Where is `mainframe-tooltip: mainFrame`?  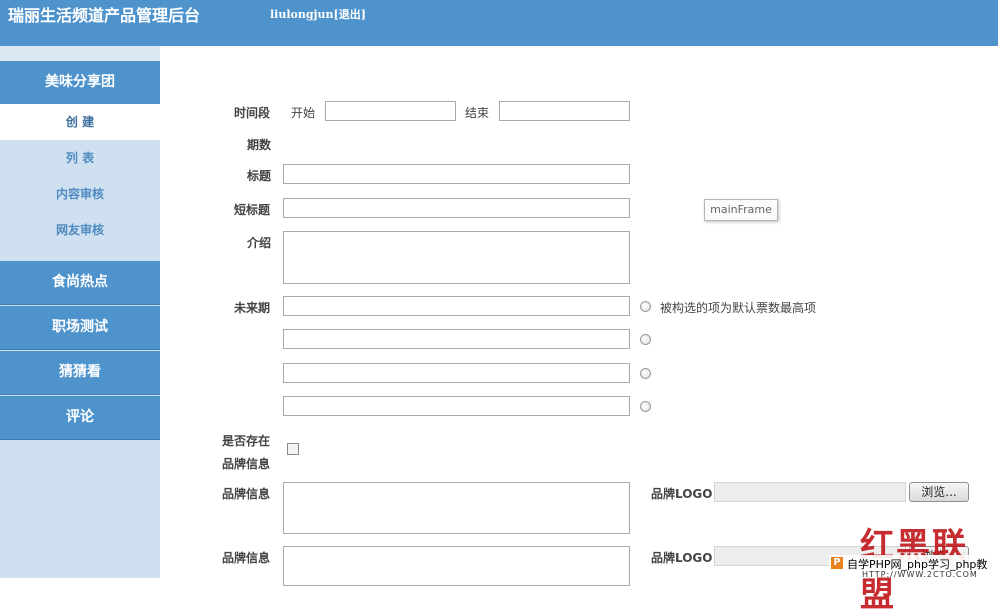
mainframe-tooltip: mainFrame is located at coordinates (741, 210).